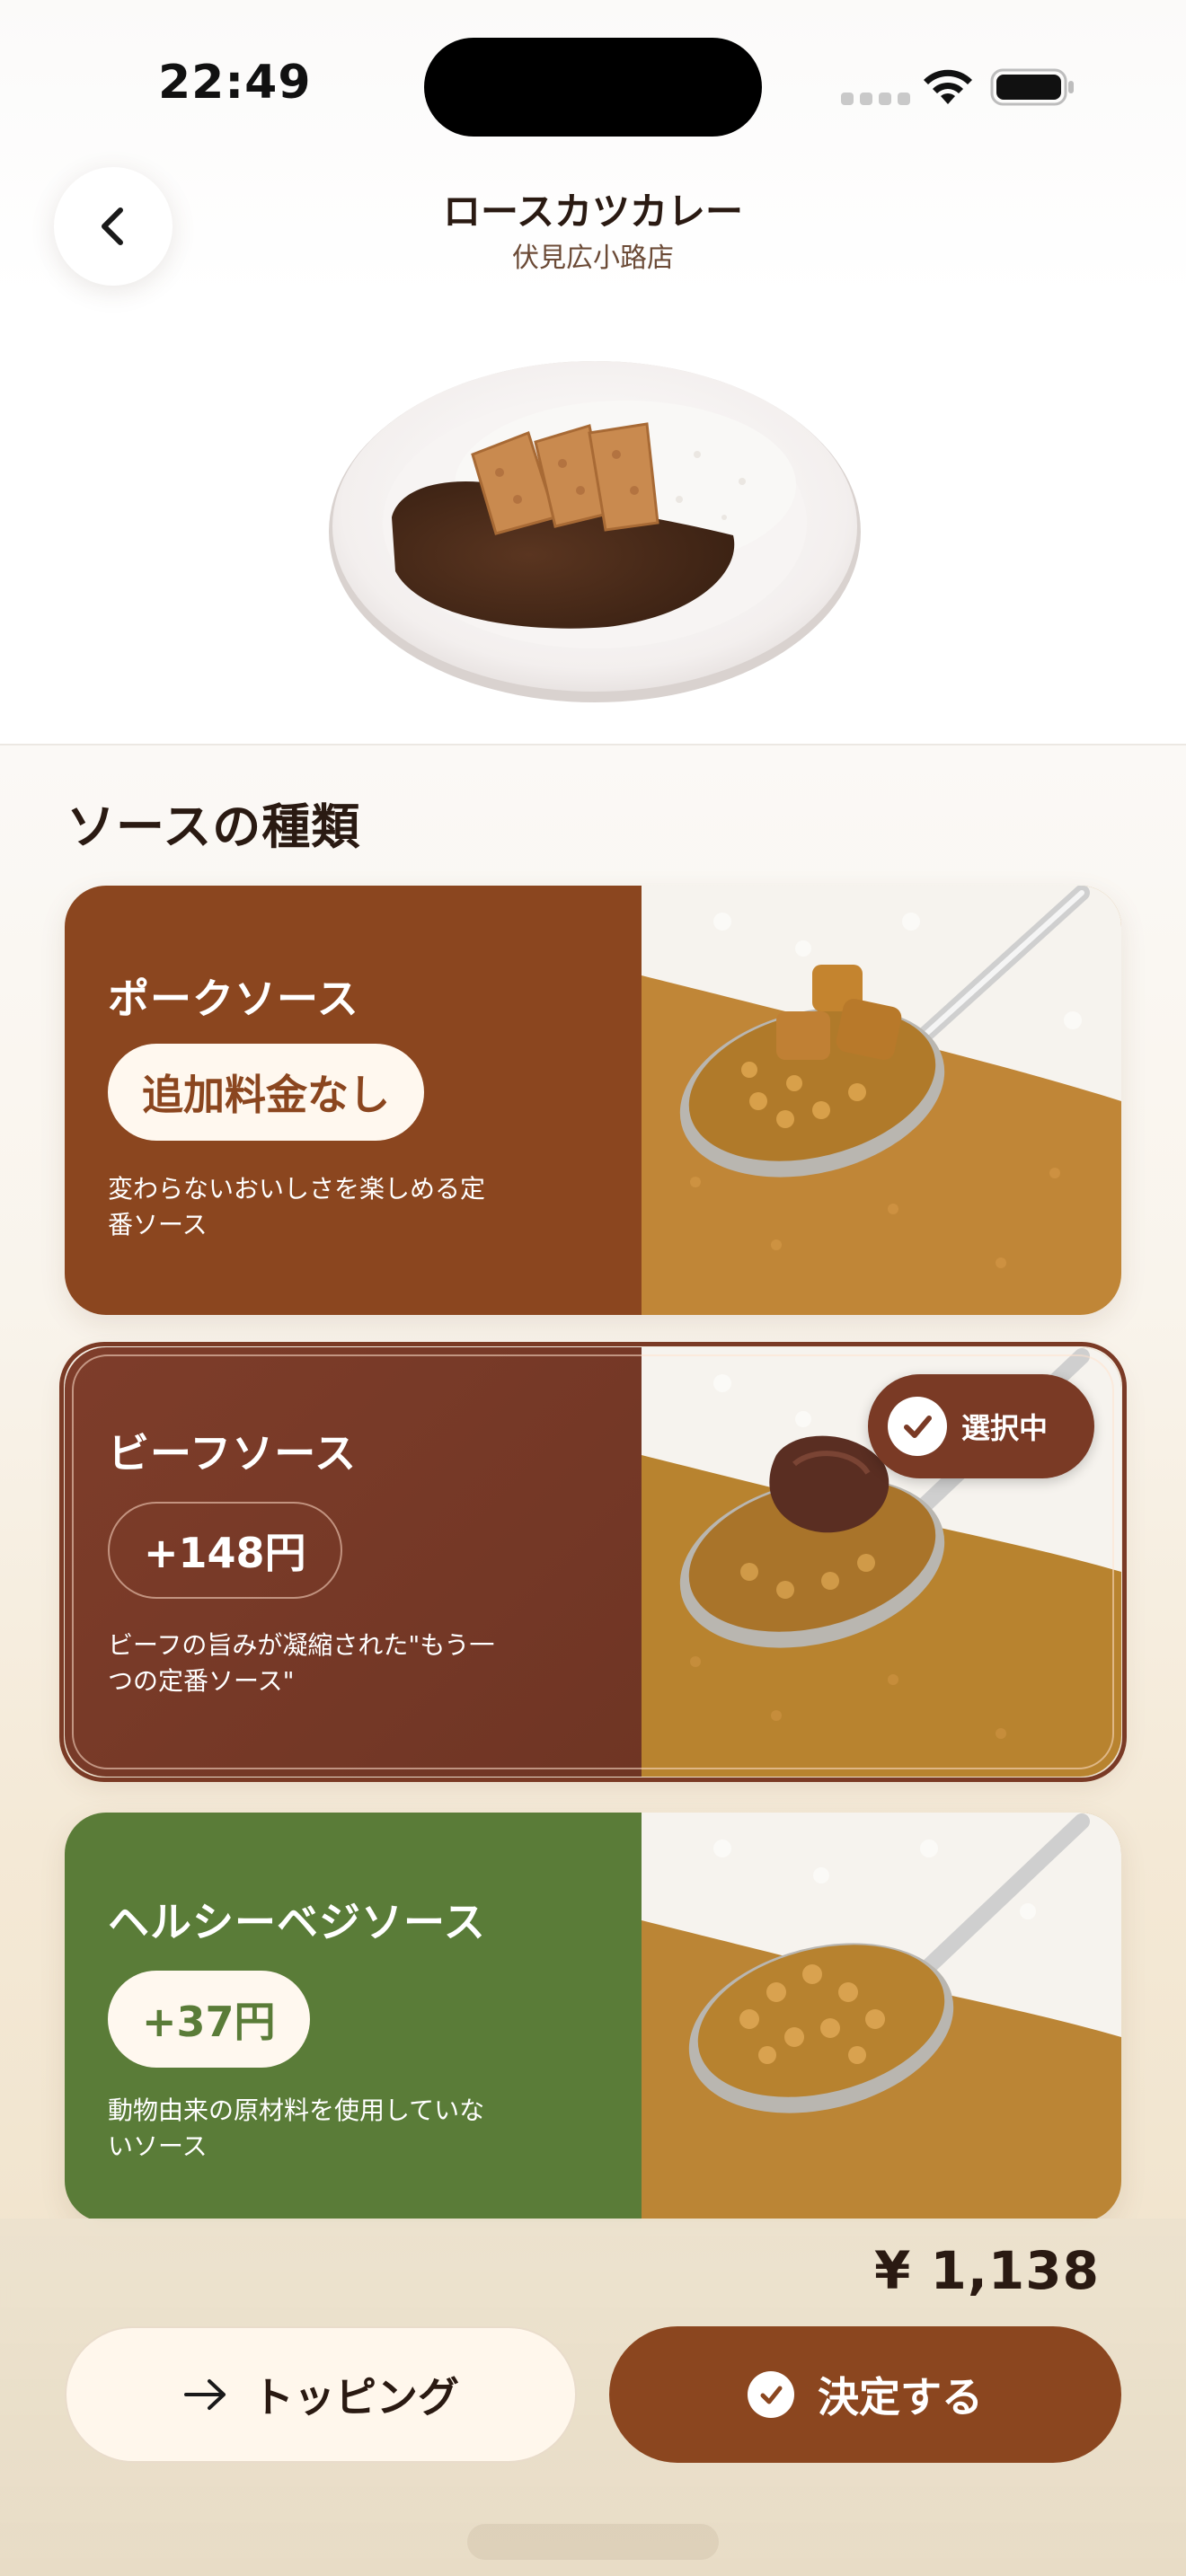 The image size is (1186, 2576). I want to click on store-name: 伏見広小路店, so click(593, 258).